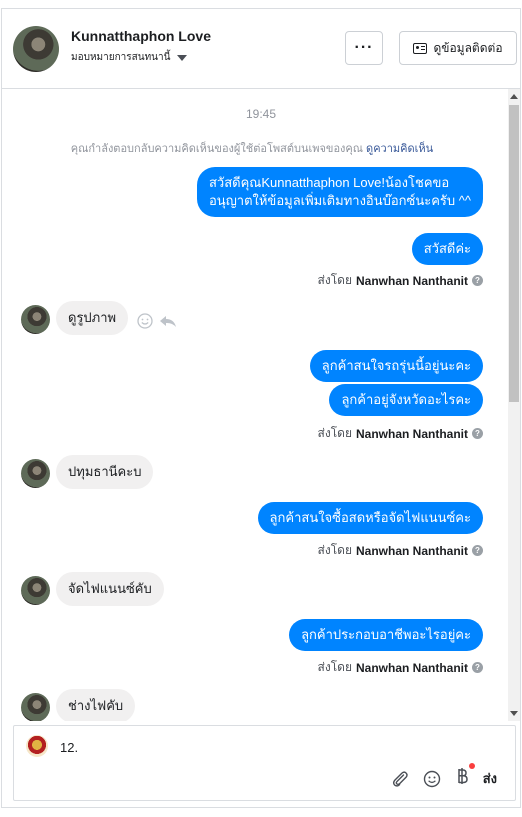 This screenshot has width=522, height=817. What do you see at coordinates (399, 149) in the screenshot?
I see `view-comment-link: ดูความคิดเห็น` at bounding box center [399, 149].